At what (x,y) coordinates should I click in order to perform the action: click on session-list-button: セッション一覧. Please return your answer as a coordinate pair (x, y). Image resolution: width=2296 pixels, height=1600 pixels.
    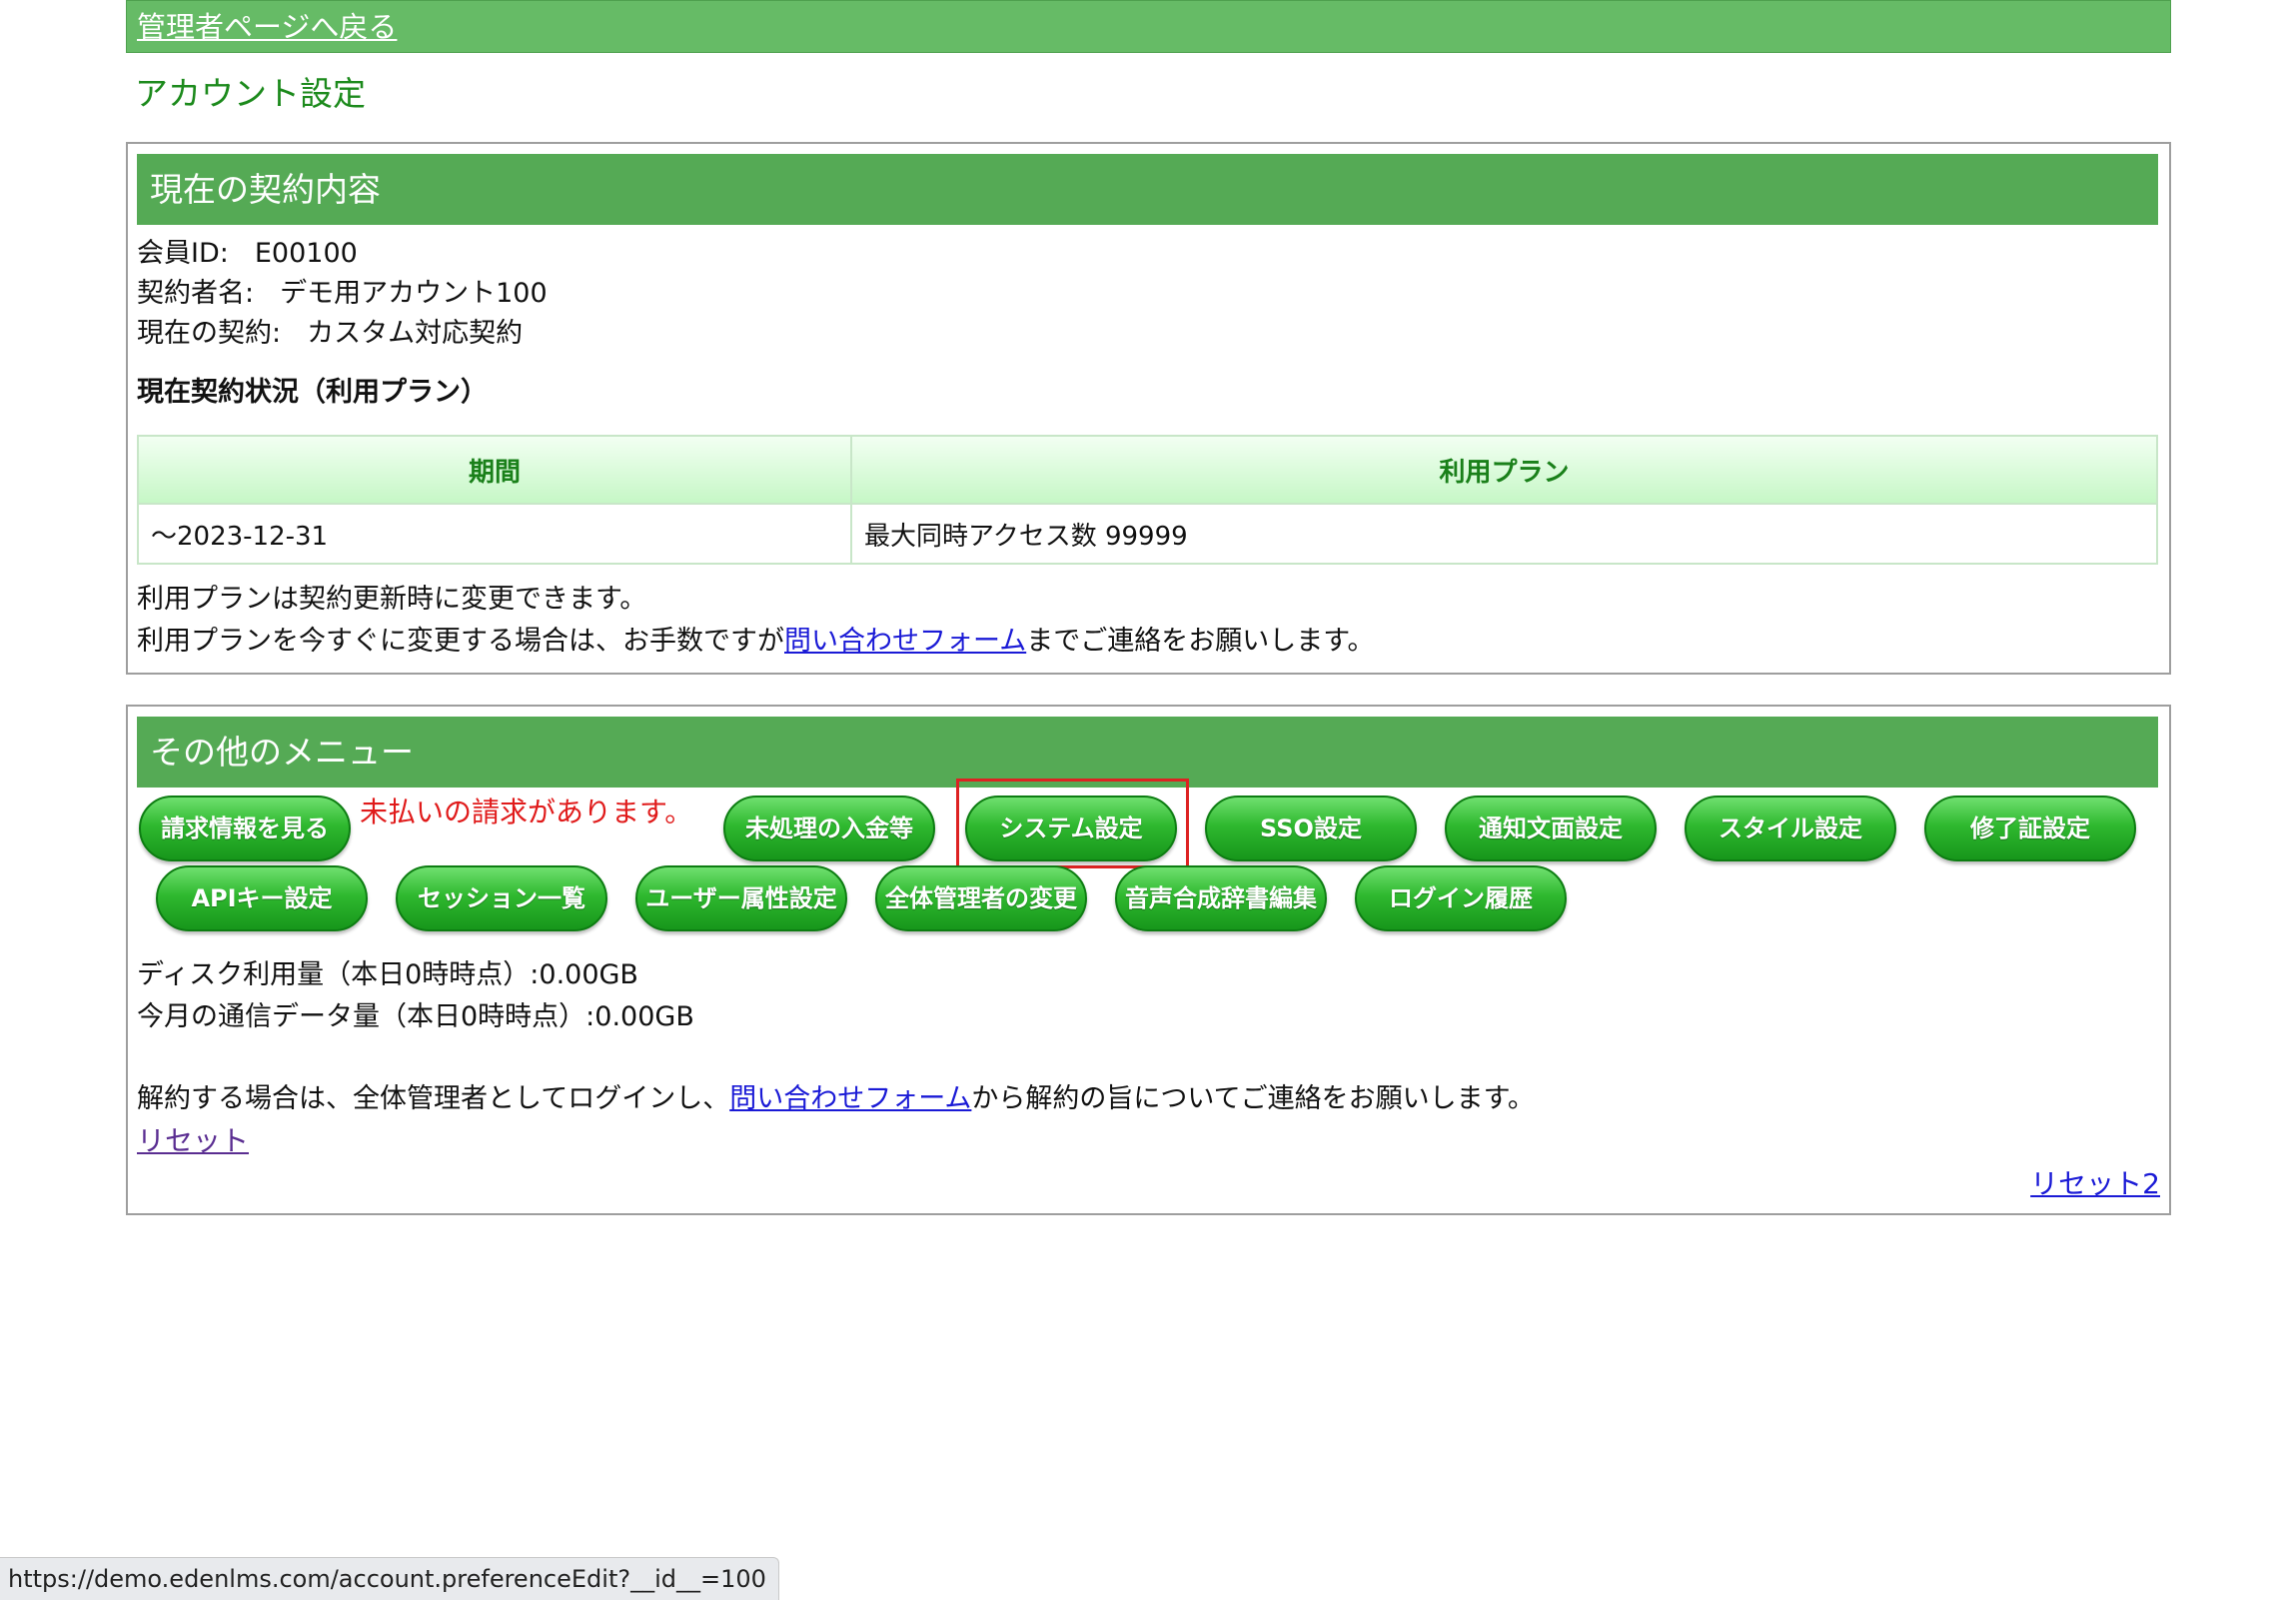
    Looking at the image, I should click on (501, 898).